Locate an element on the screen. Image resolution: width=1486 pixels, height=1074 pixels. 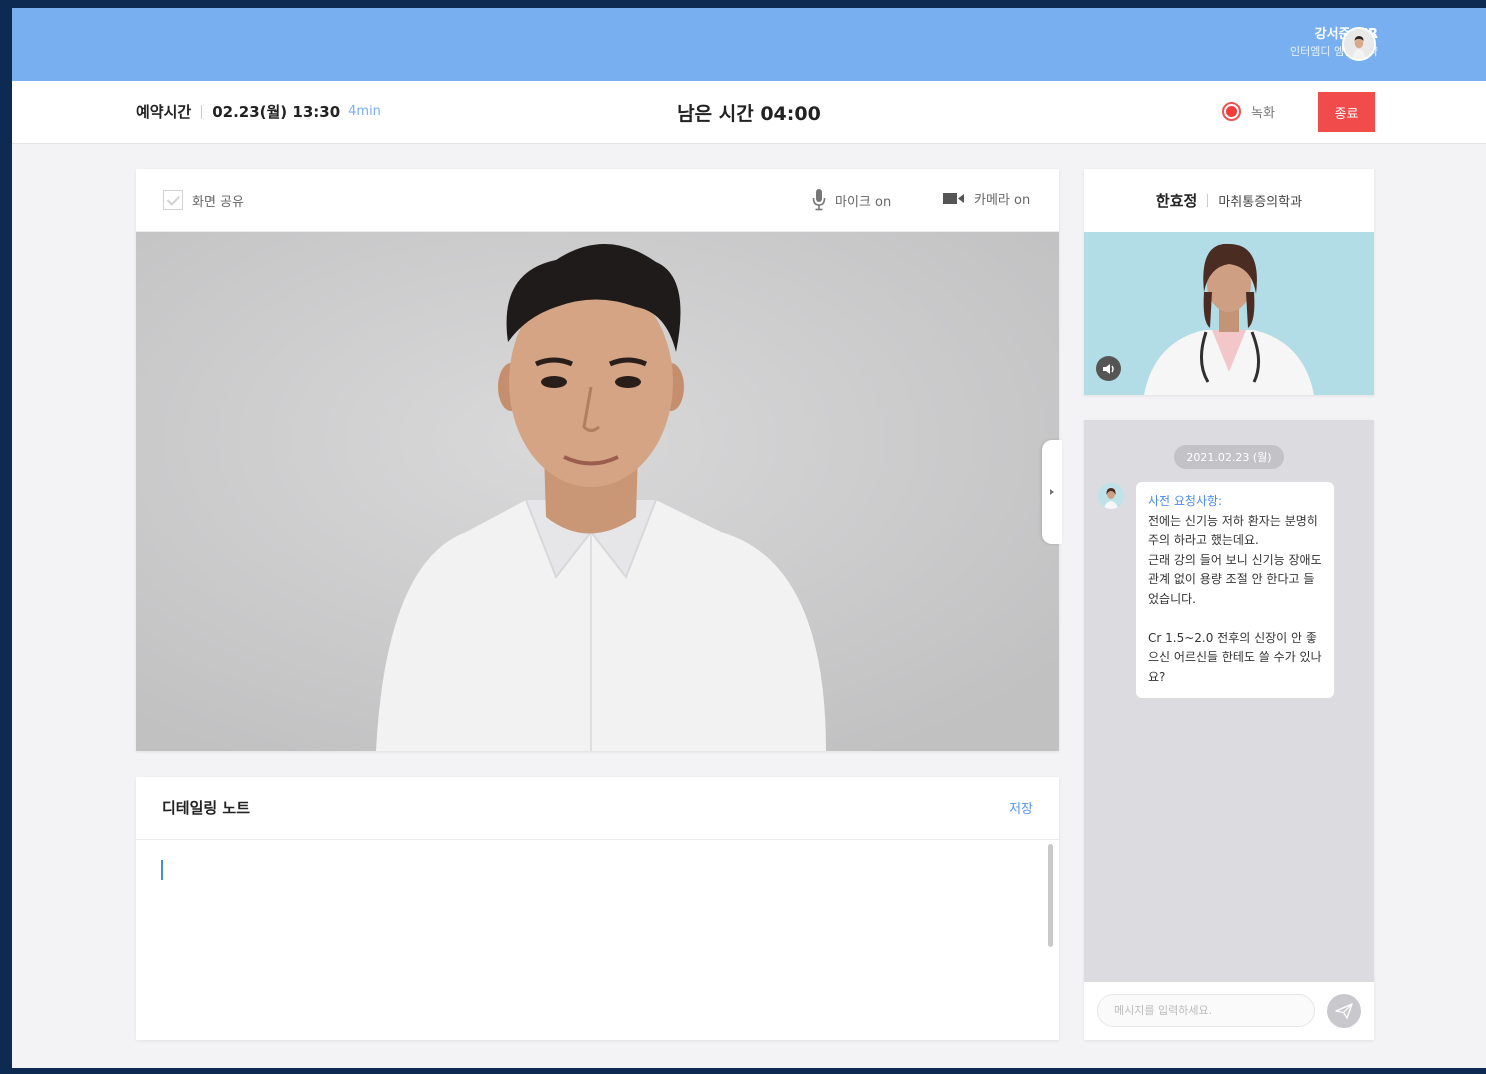
user-avatar-image is located at coordinates (1359, 44).